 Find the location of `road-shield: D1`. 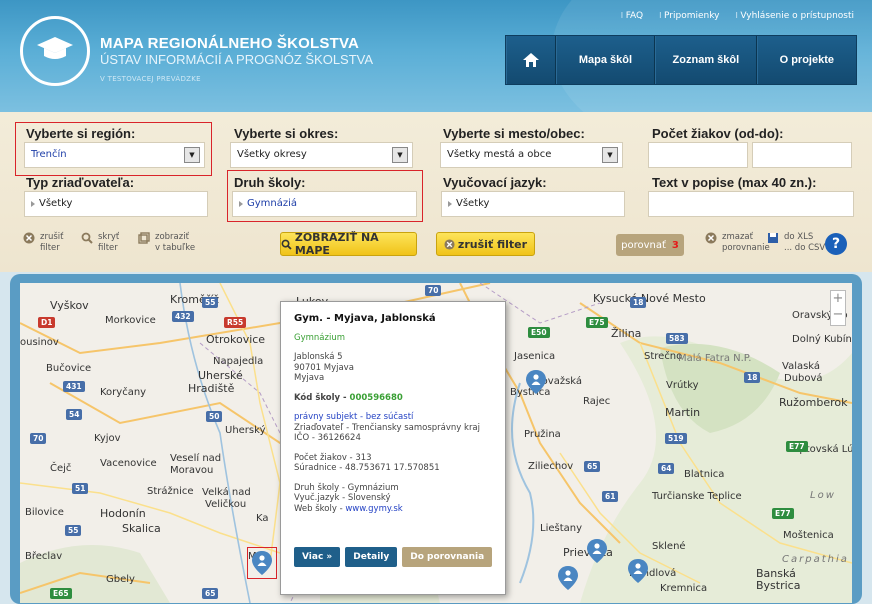

road-shield: D1 is located at coordinates (47, 322).